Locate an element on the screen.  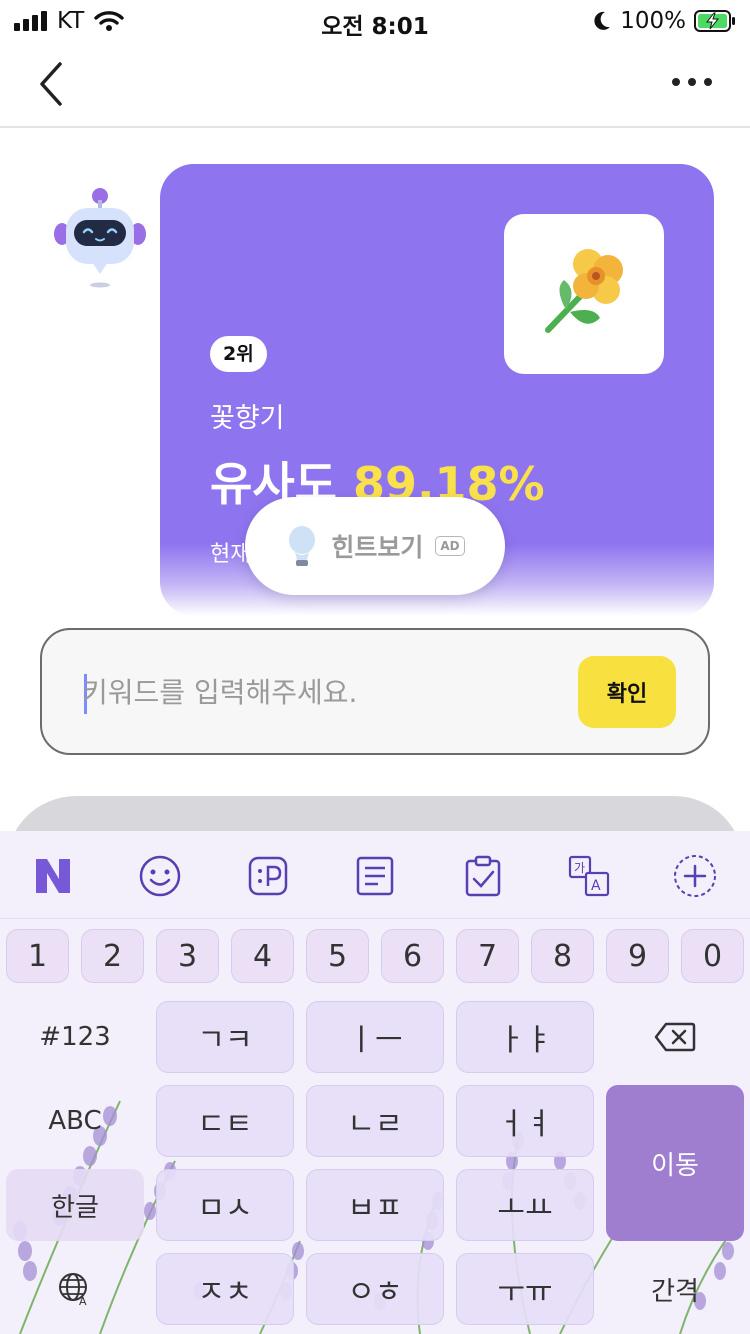
robot-avatar is located at coordinates (100, 238).